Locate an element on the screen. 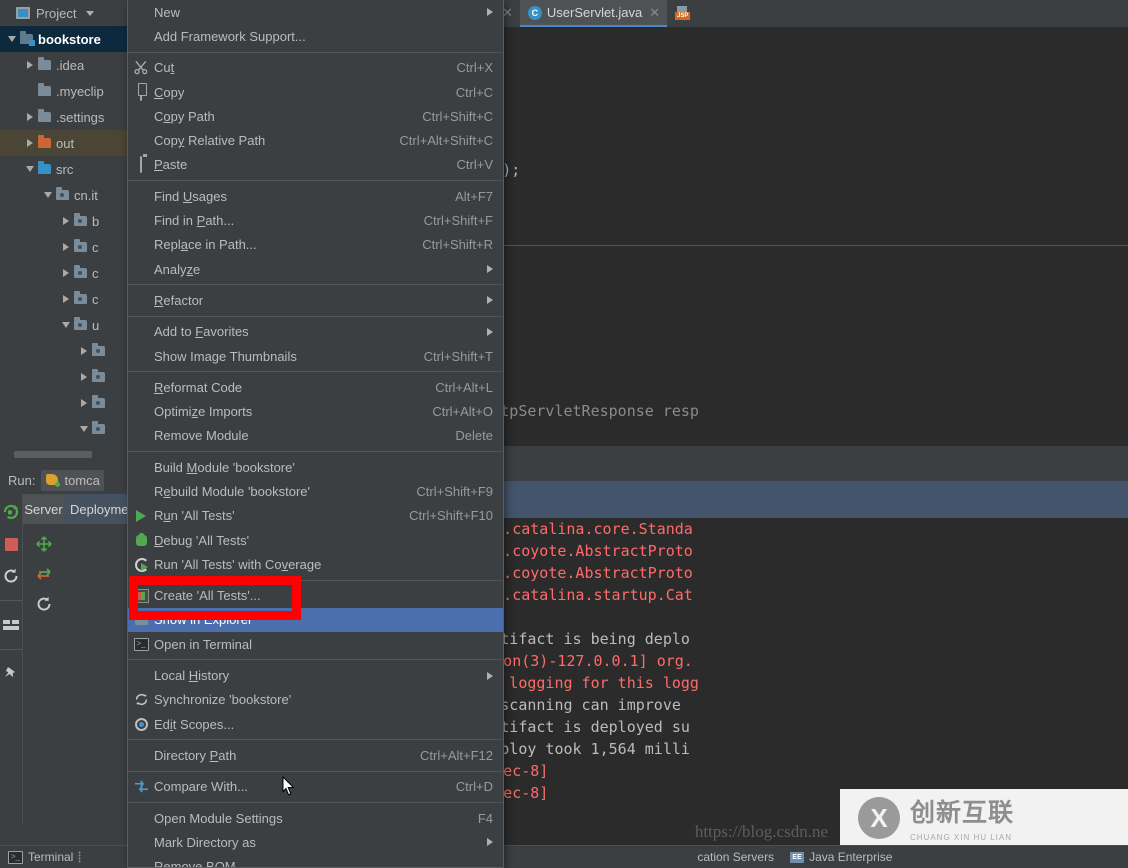 The width and height of the screenshot is (1128, 868). menu-item: Remove BOM is located at coordinates (315, 861).